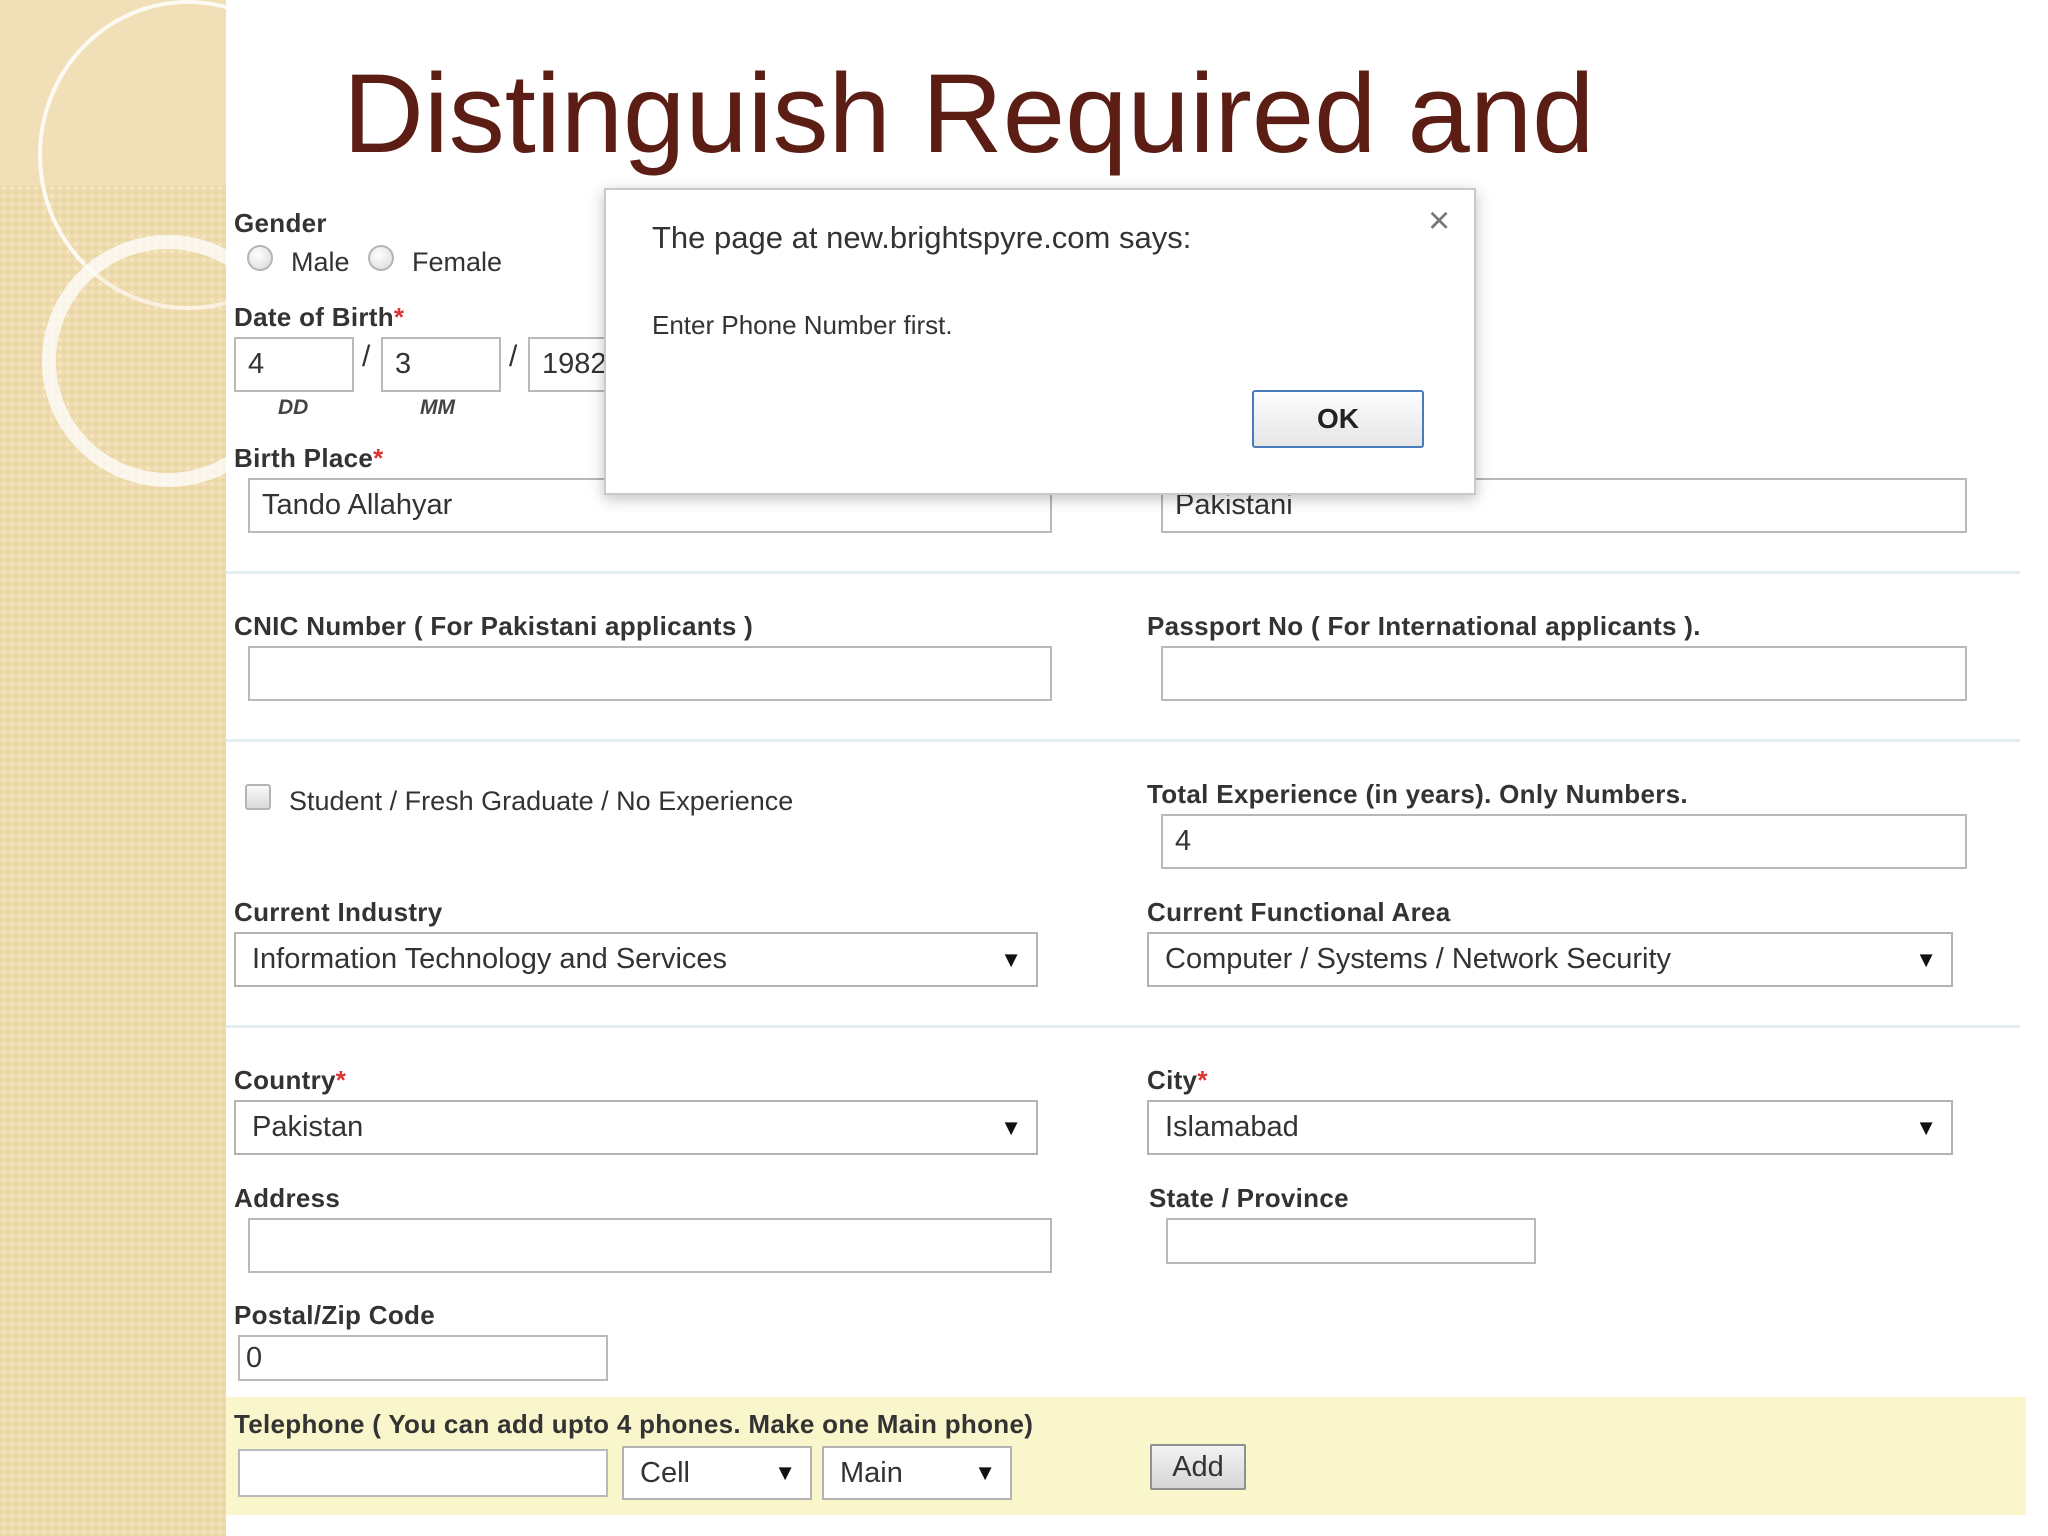 The width and height of the screenshot is (2048, 1536). What do you see at coordinates (1550, 1127) in the screenshot?
I see `city-select: Islamabad ▼` at bounding box center [1550, 1127].